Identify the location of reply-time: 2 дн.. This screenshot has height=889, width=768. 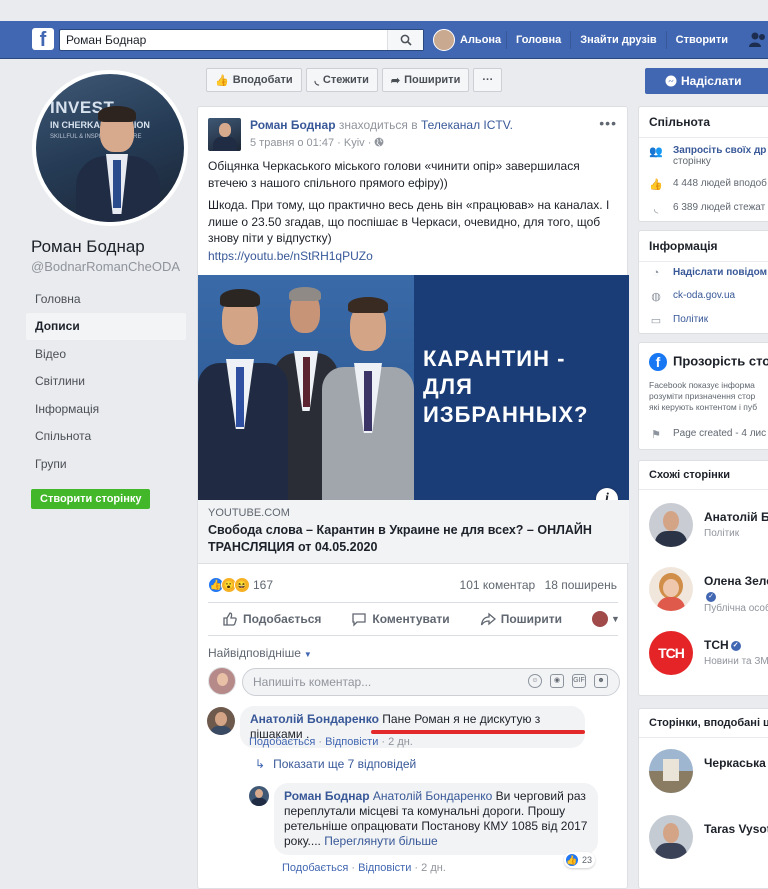
(433, 868).